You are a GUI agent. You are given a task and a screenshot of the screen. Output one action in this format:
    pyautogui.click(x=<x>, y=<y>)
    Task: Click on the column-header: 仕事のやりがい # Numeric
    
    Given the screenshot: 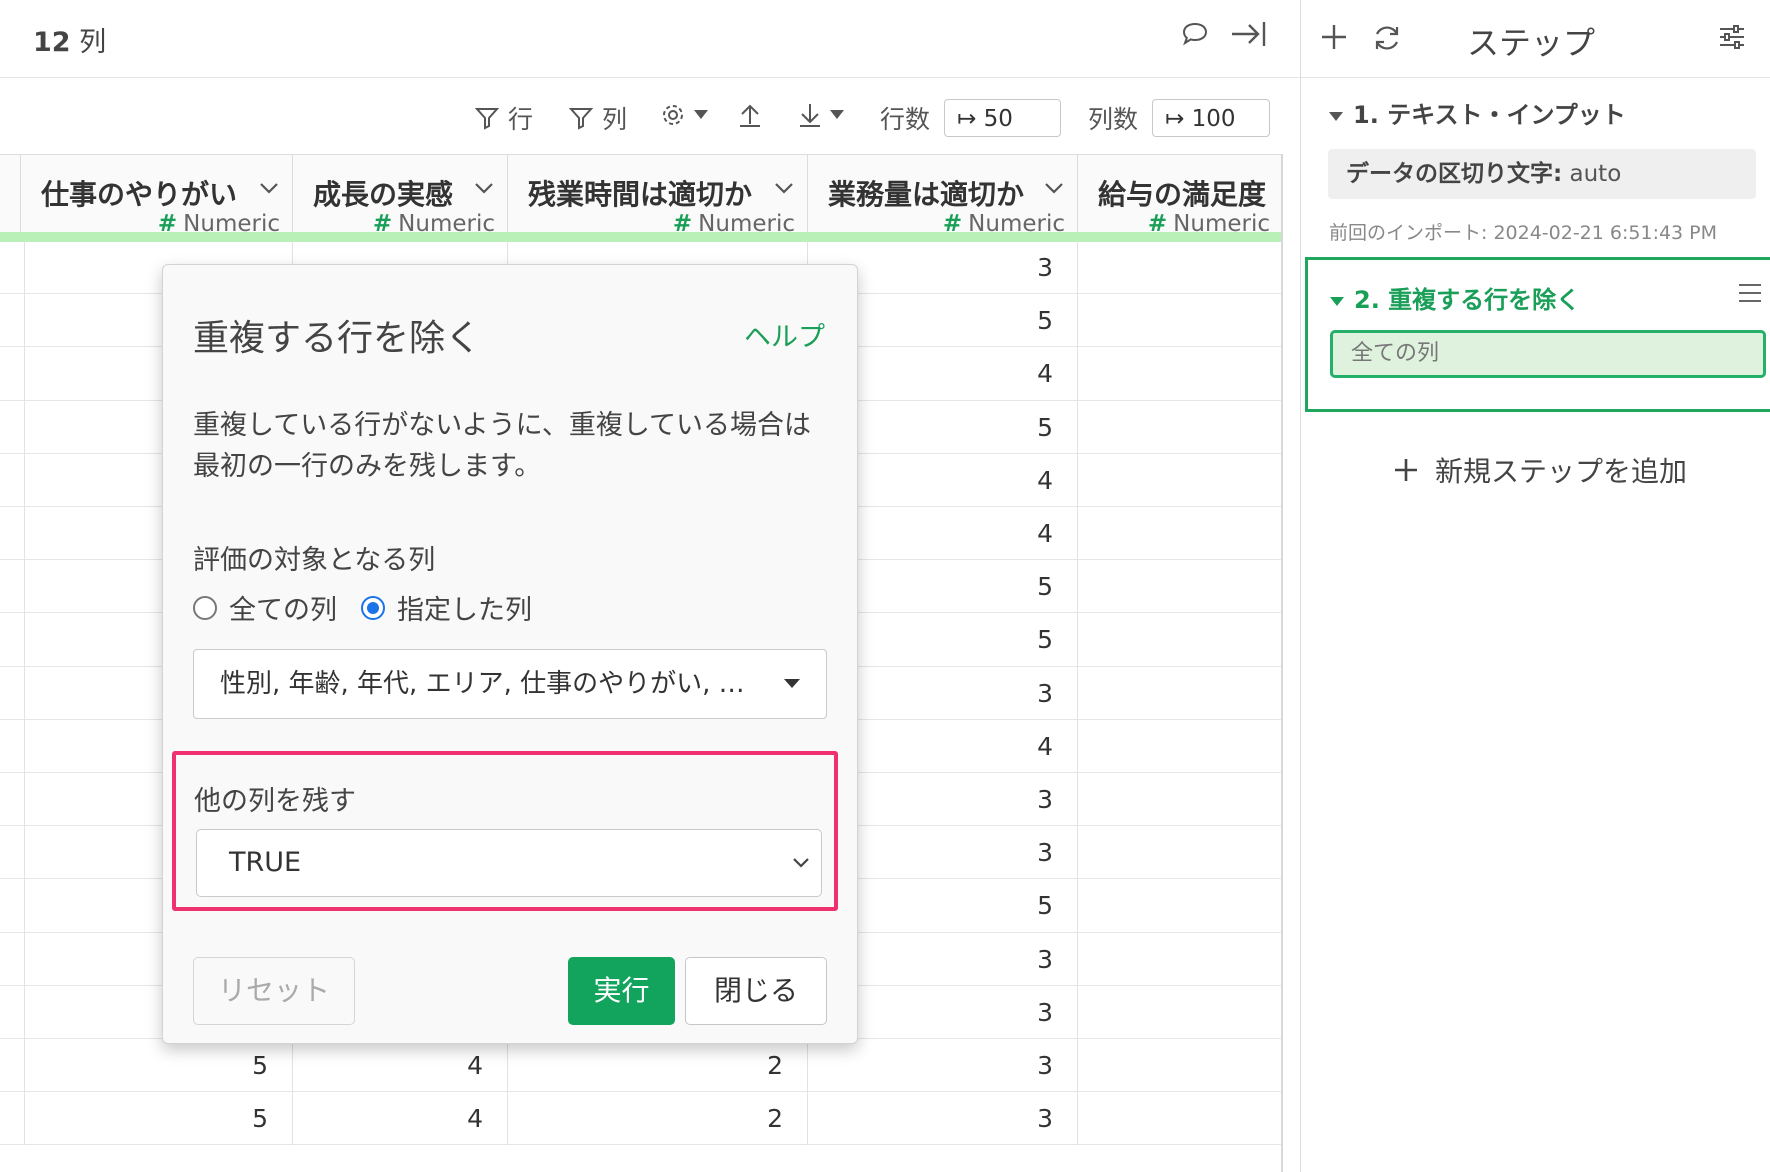 What is the action you would take?
    pyautogui.click(x=157, y=196)
    